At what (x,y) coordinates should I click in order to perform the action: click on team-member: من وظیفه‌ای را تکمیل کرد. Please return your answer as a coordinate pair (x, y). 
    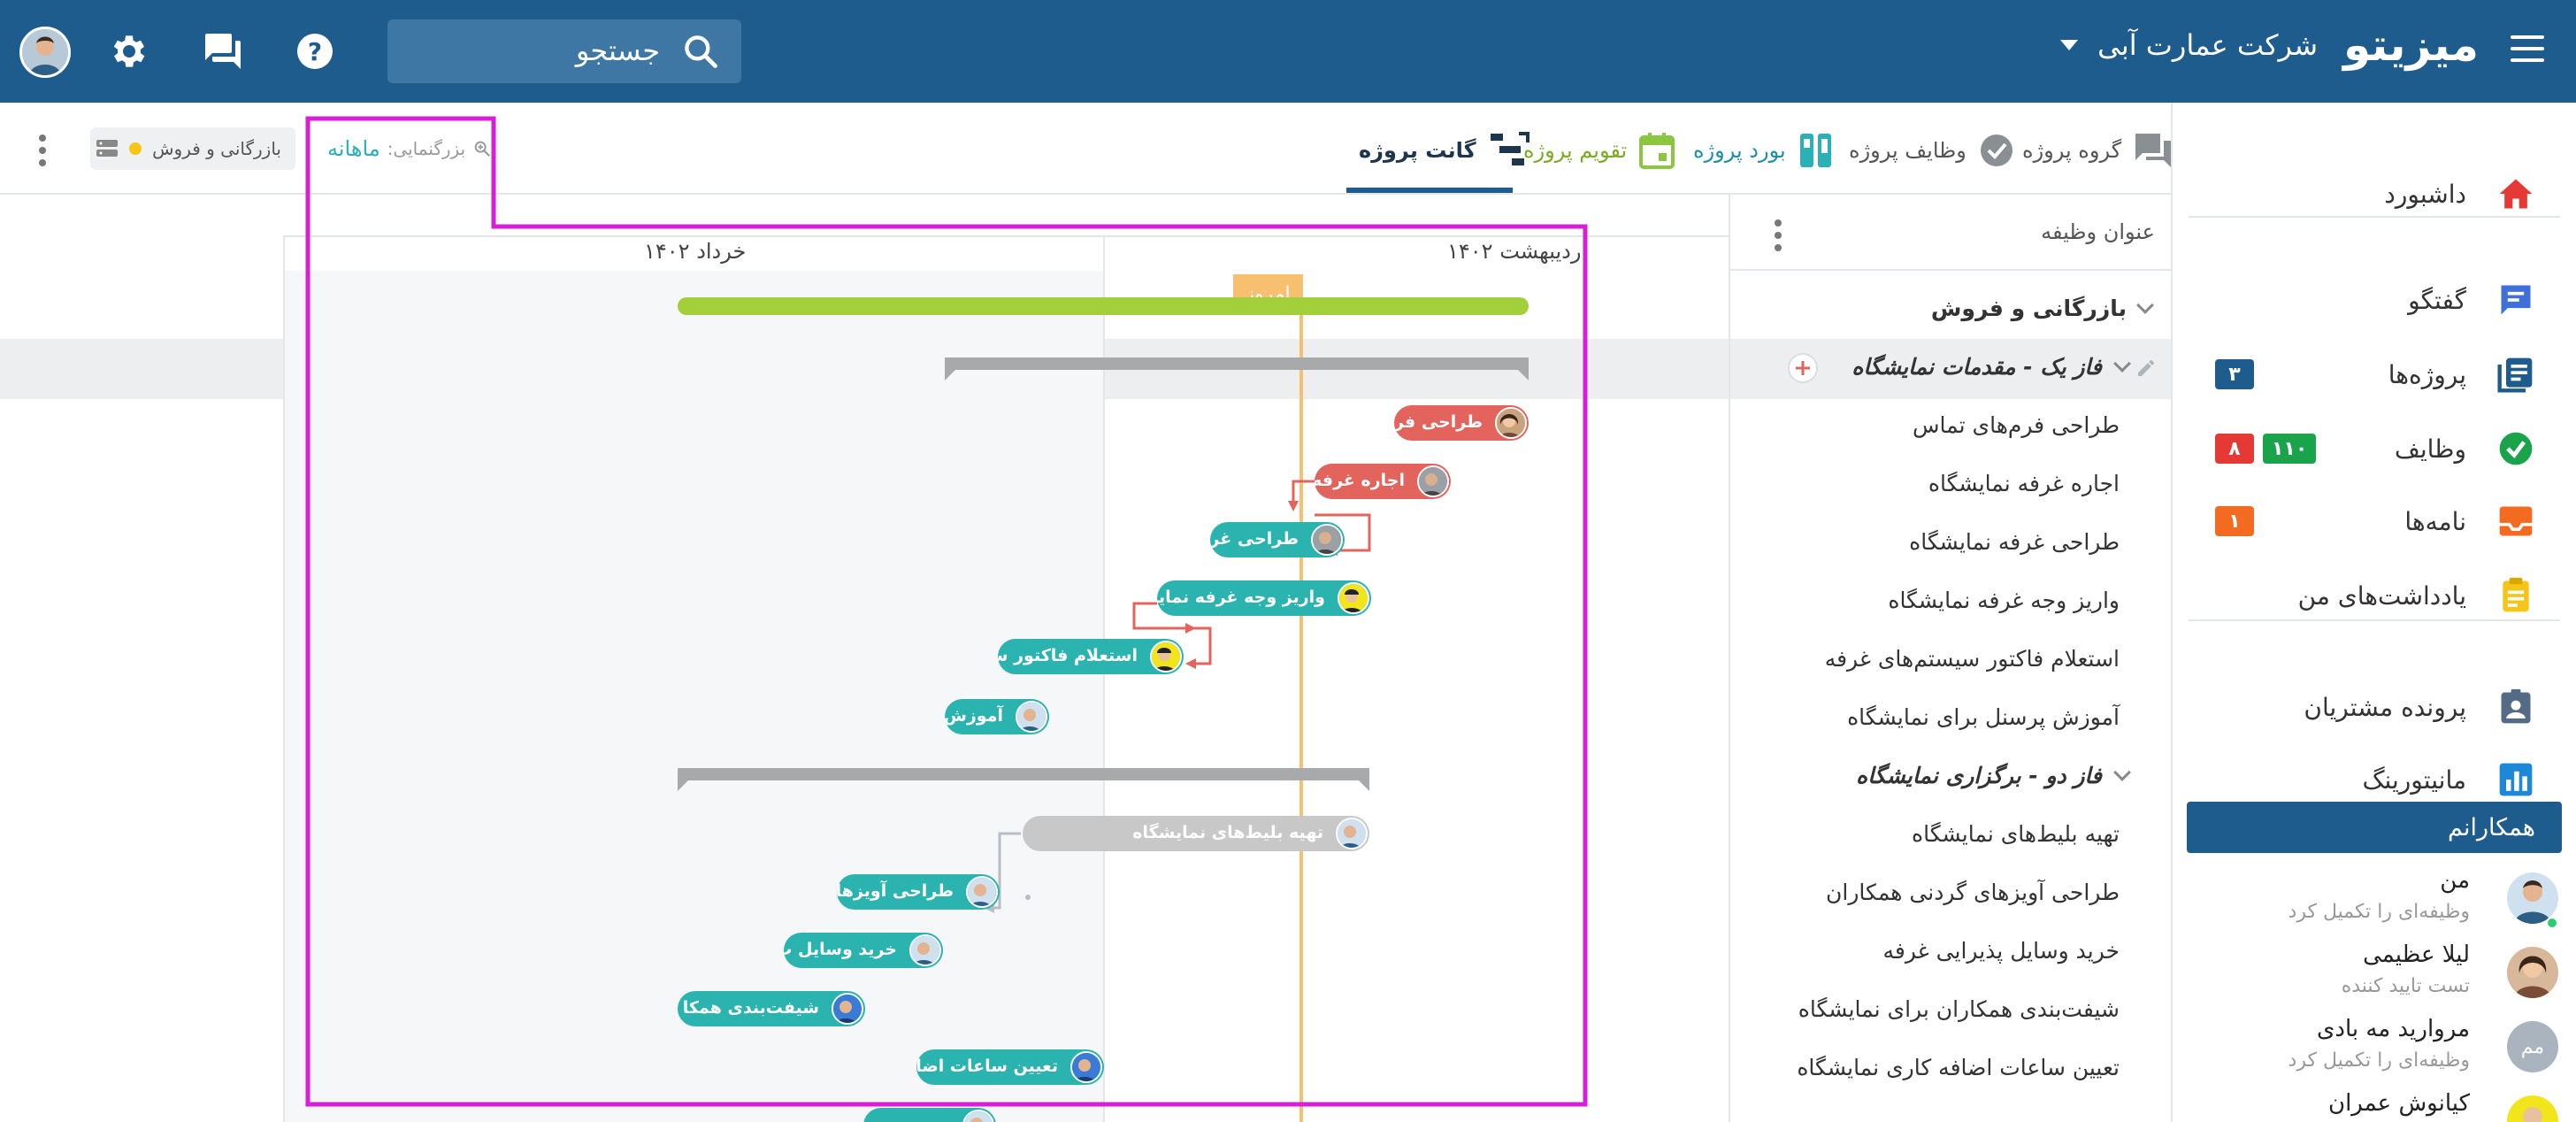
    Looking at the image, I should click on (2374, 901).